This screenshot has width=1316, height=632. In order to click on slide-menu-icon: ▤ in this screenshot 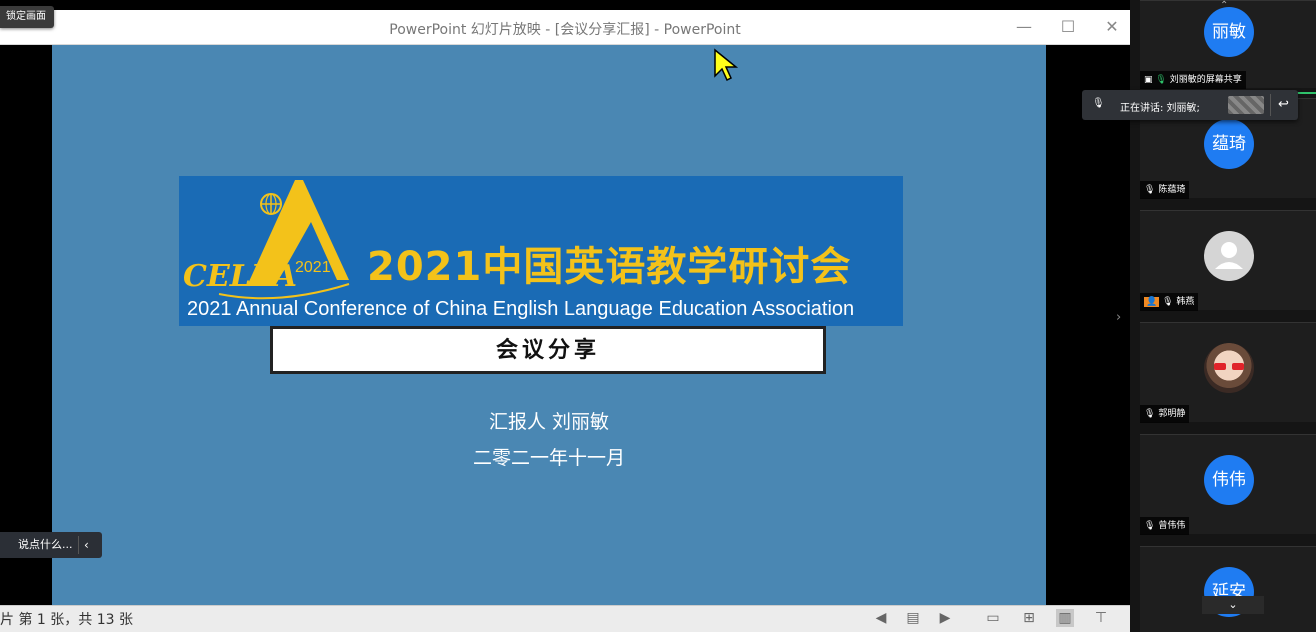, I will do `click(913, 618)`.